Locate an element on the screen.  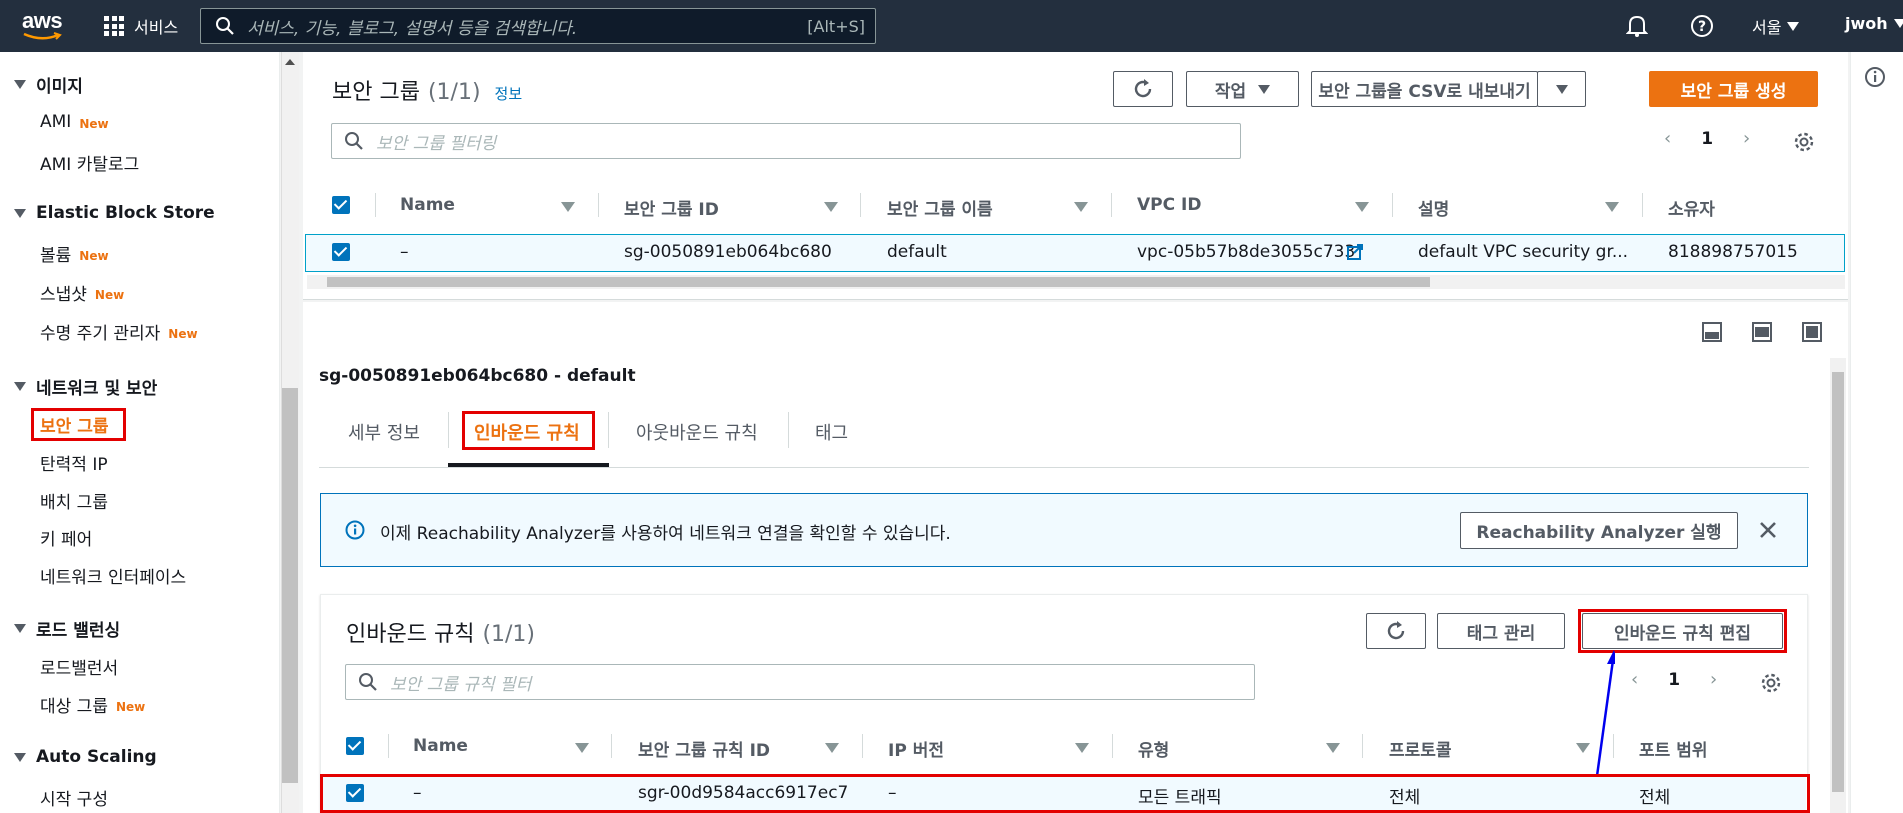
row-checkbox is located at coordinates (341, 252).